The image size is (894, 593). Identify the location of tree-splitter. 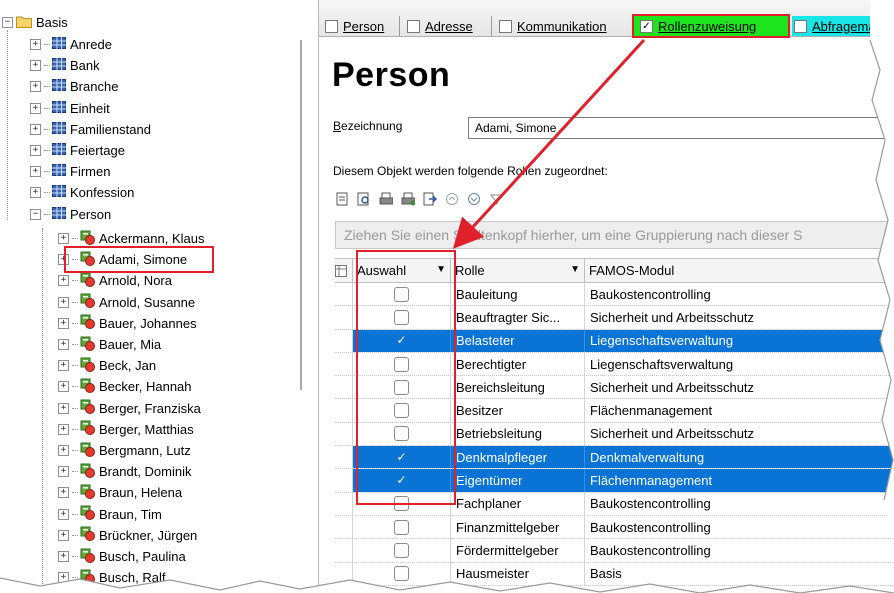
(301, 215).